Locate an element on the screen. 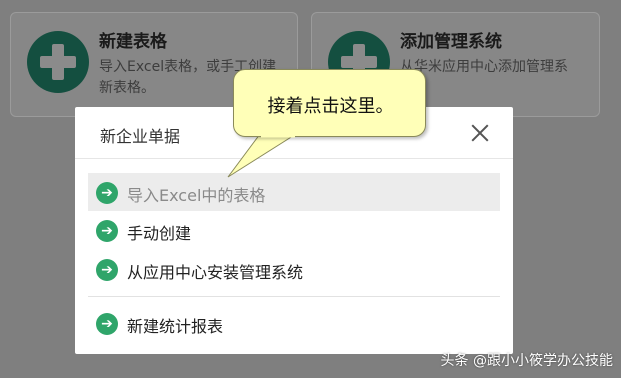 Image resolution: width=621 pixels, height=378 pixels. menu-item-label: 从应用中心安装管理系统 is located at coordinates (215, 272).